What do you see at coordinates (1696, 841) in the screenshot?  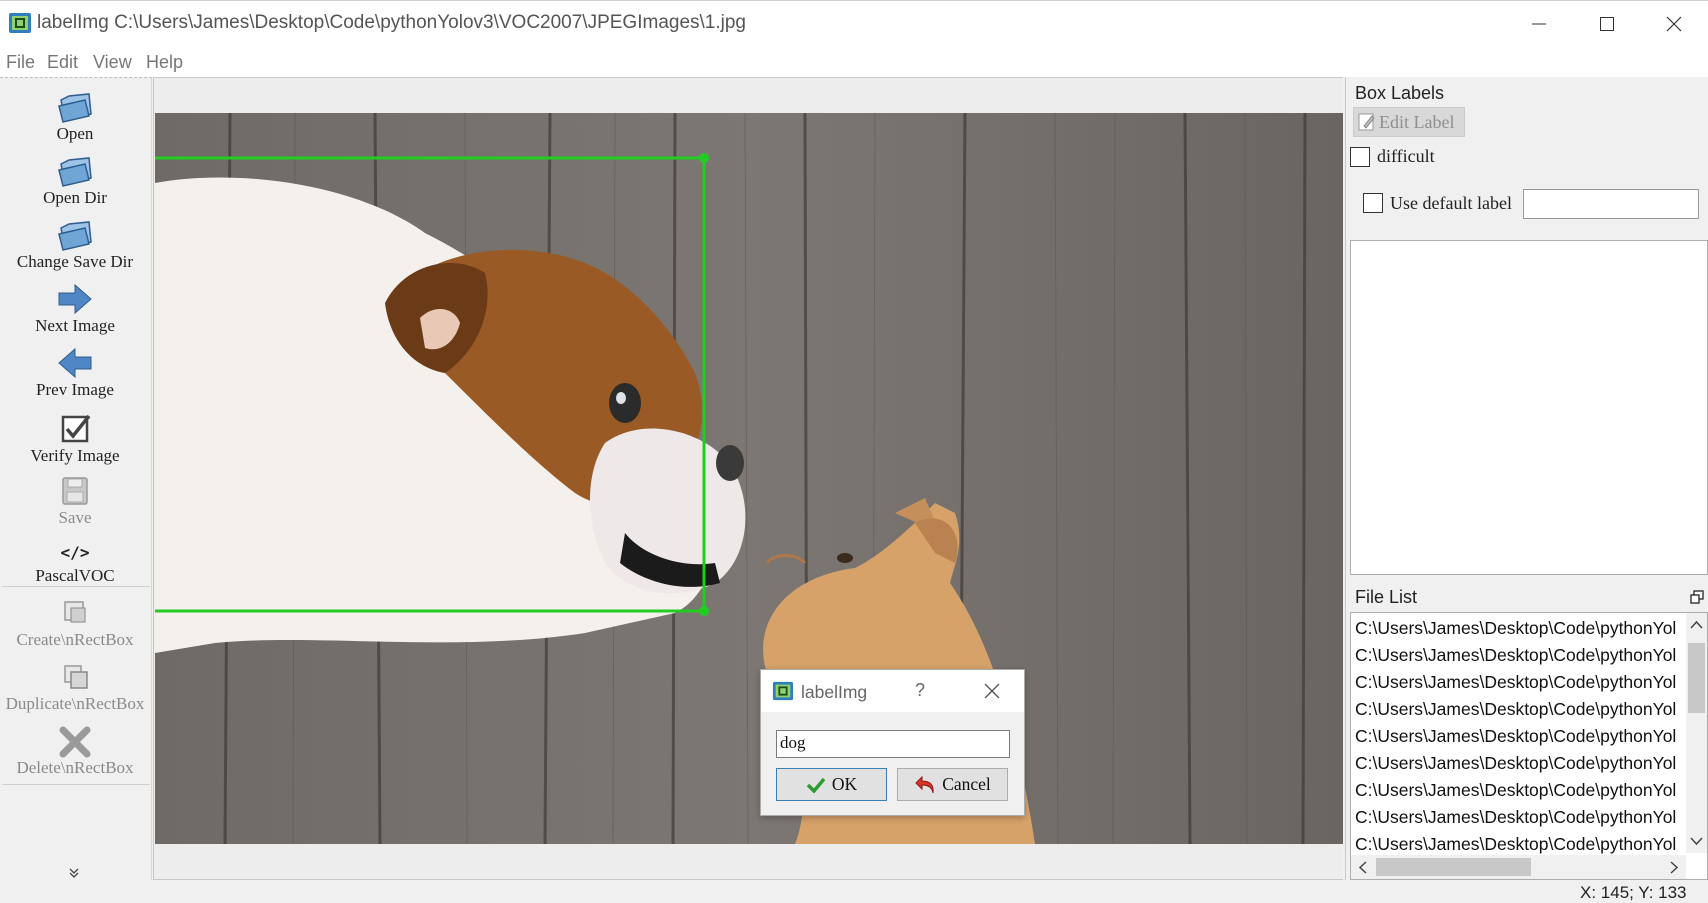 I see `scroll-down-icon` at bounding box center [1696, 841].